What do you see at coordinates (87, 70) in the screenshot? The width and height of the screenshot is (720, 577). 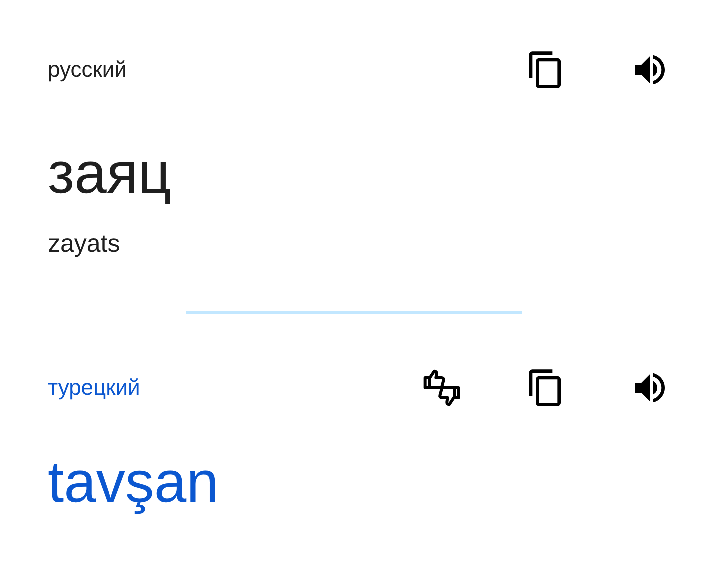 I see `language-label: русский` at bounding box center [87, 70].